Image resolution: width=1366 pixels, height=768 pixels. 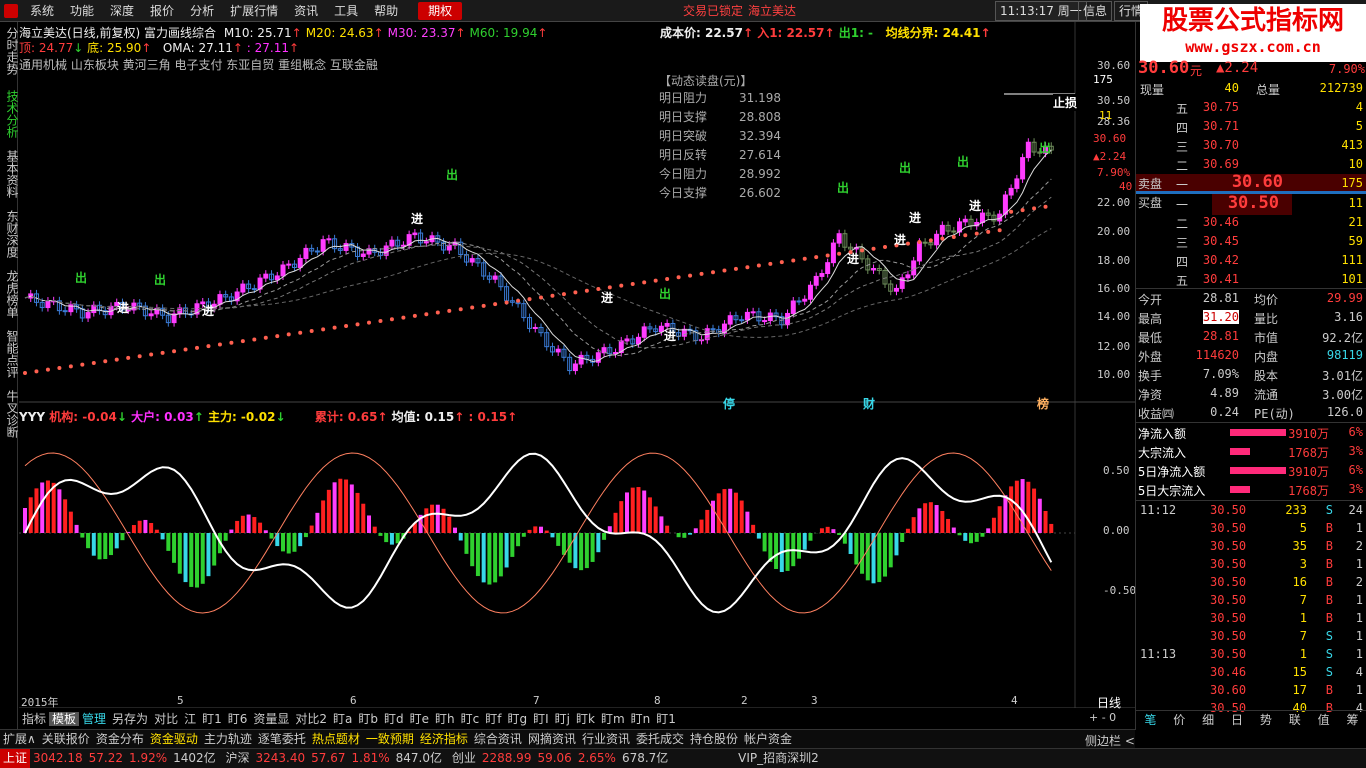 I want to click on indicator-tab-6: 盯1, so click(x=212, y=719).